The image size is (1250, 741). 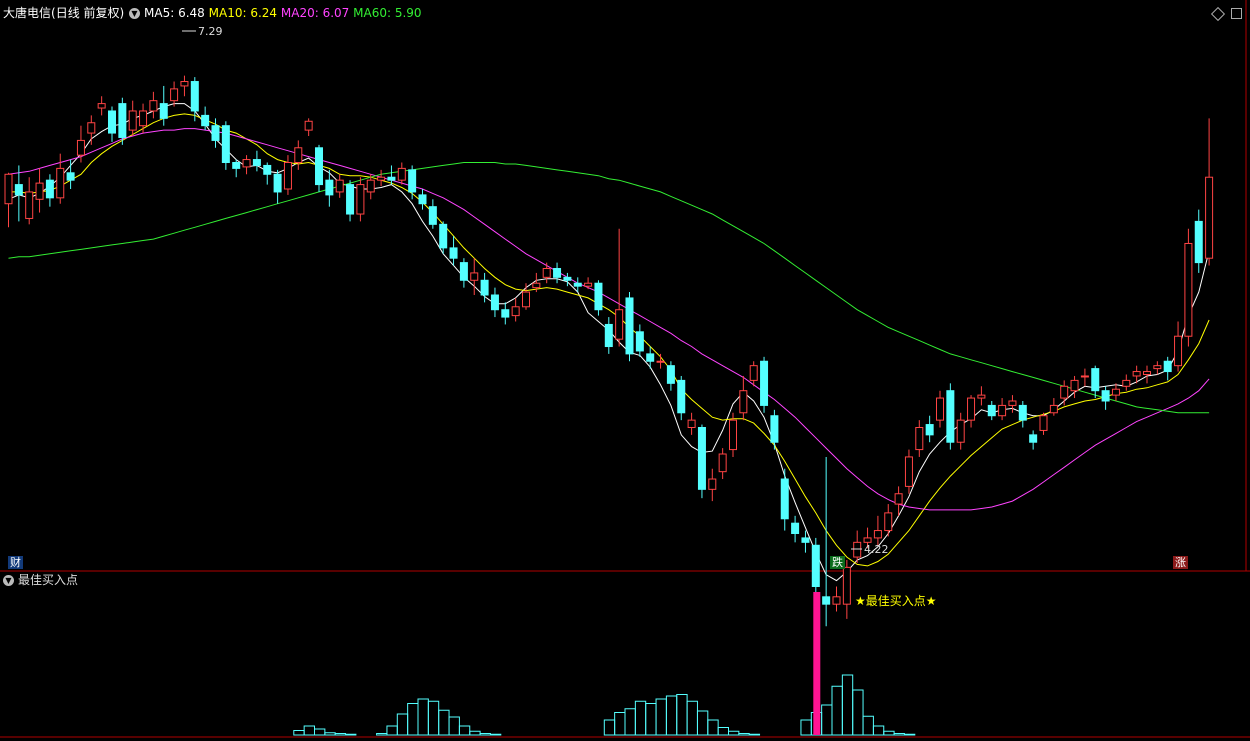 I want to click on expand-icon, so click(x=1236, y=13).